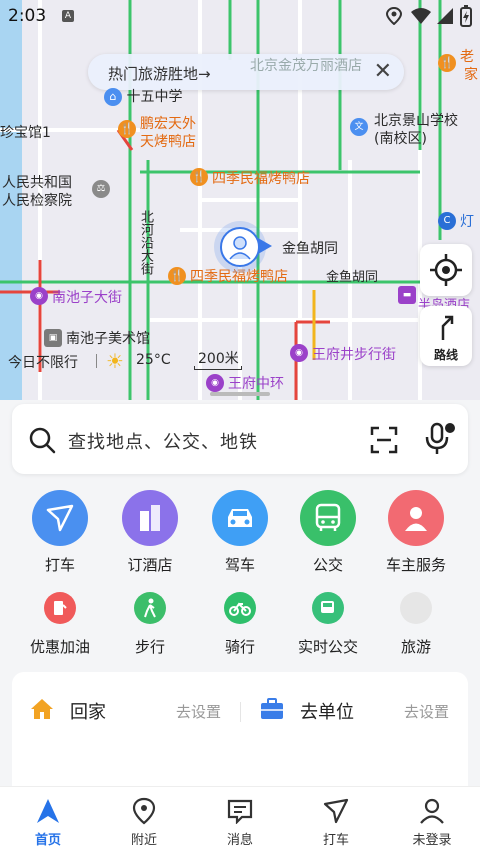 Image resolution: width=480 pixels, height=854 pixels. What do you see at coordinates (115, 361) in the screenshot?
I see `sun-icon: ☀` at bounding box center [115, 361].